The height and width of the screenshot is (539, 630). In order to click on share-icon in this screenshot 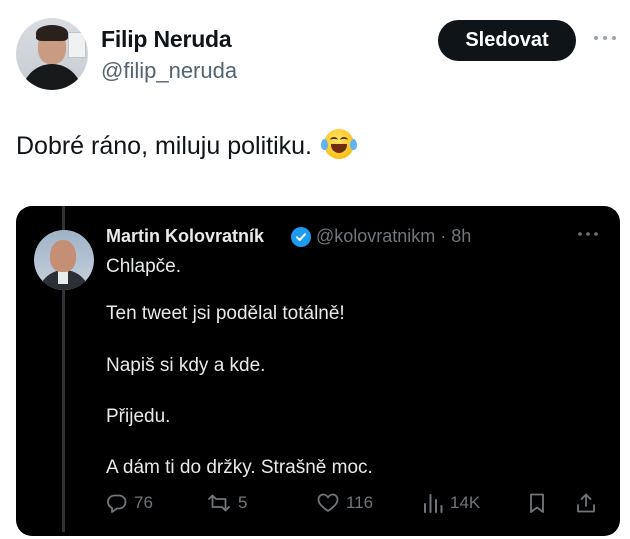, I will do `click(586, 503)`.